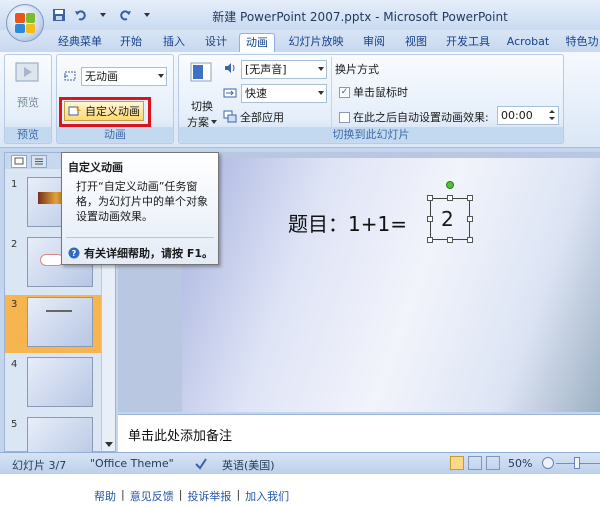  Describe the element at coordinates (131, 42) in the screenshot. I see `tab-home: 开始` at that location.